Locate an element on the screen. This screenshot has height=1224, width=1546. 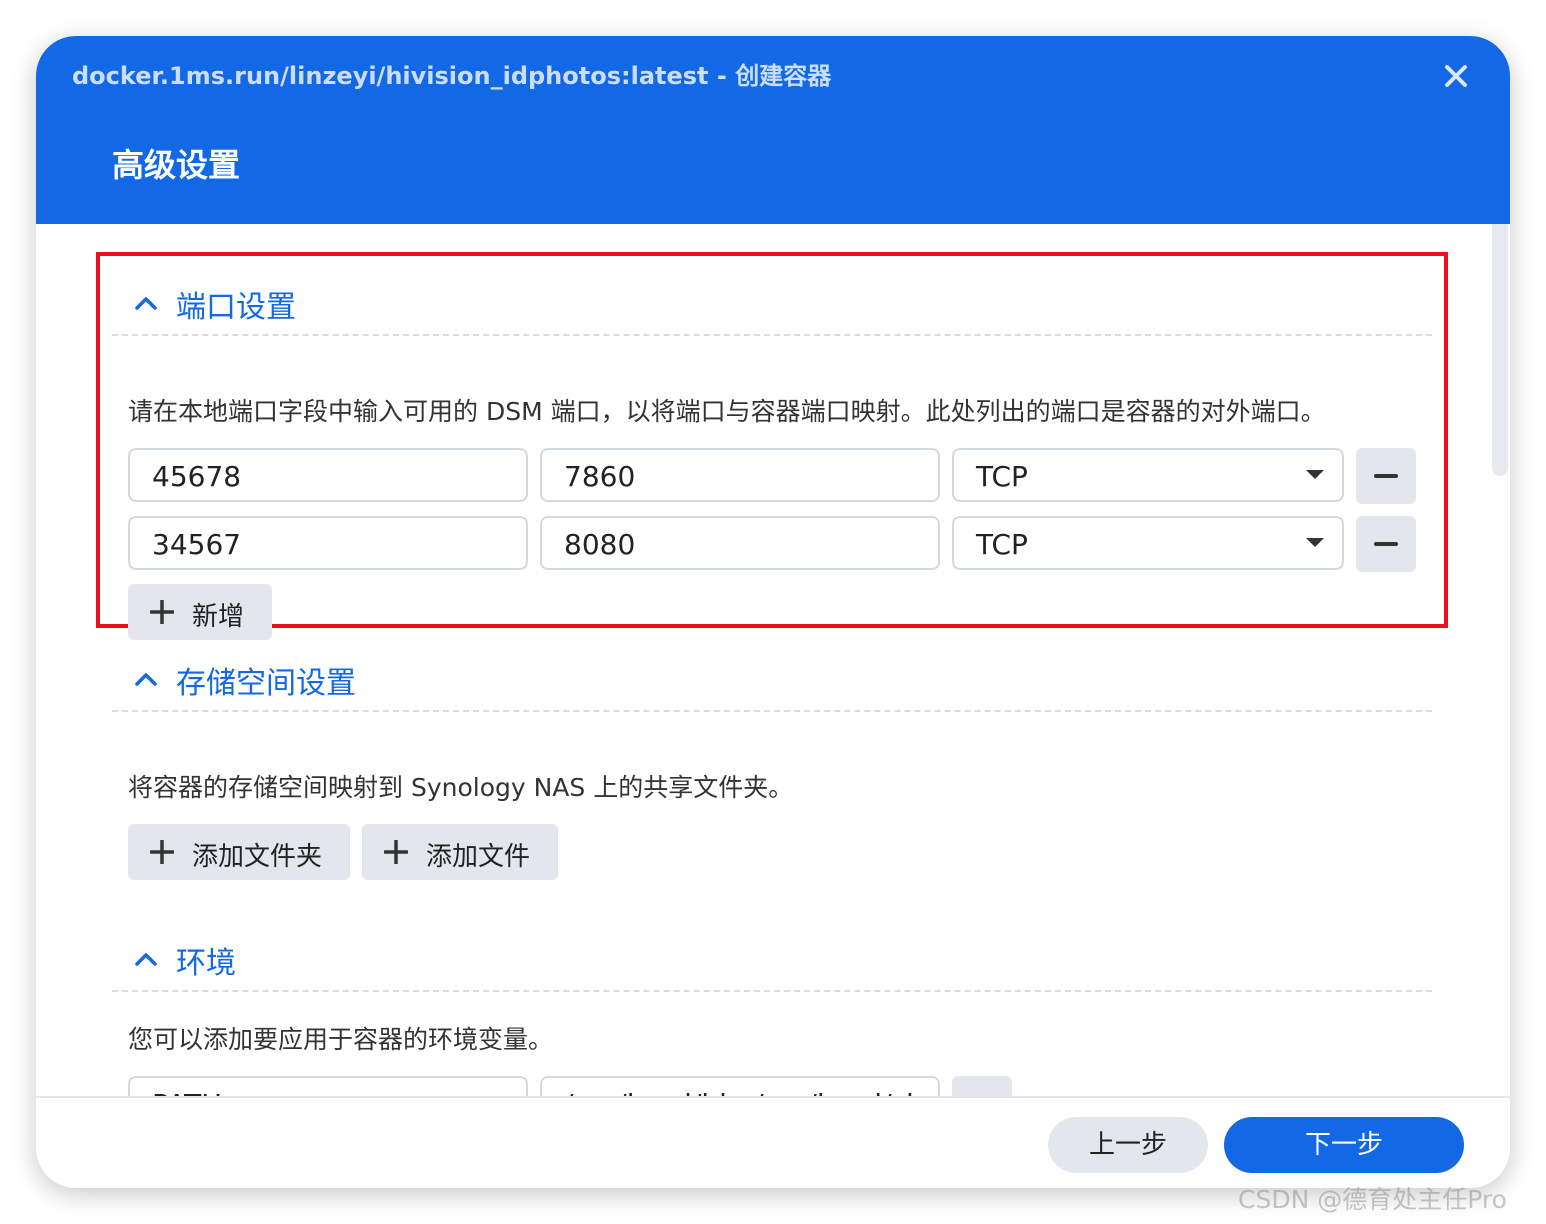
close-icon is located at coordinates (1456, 76).